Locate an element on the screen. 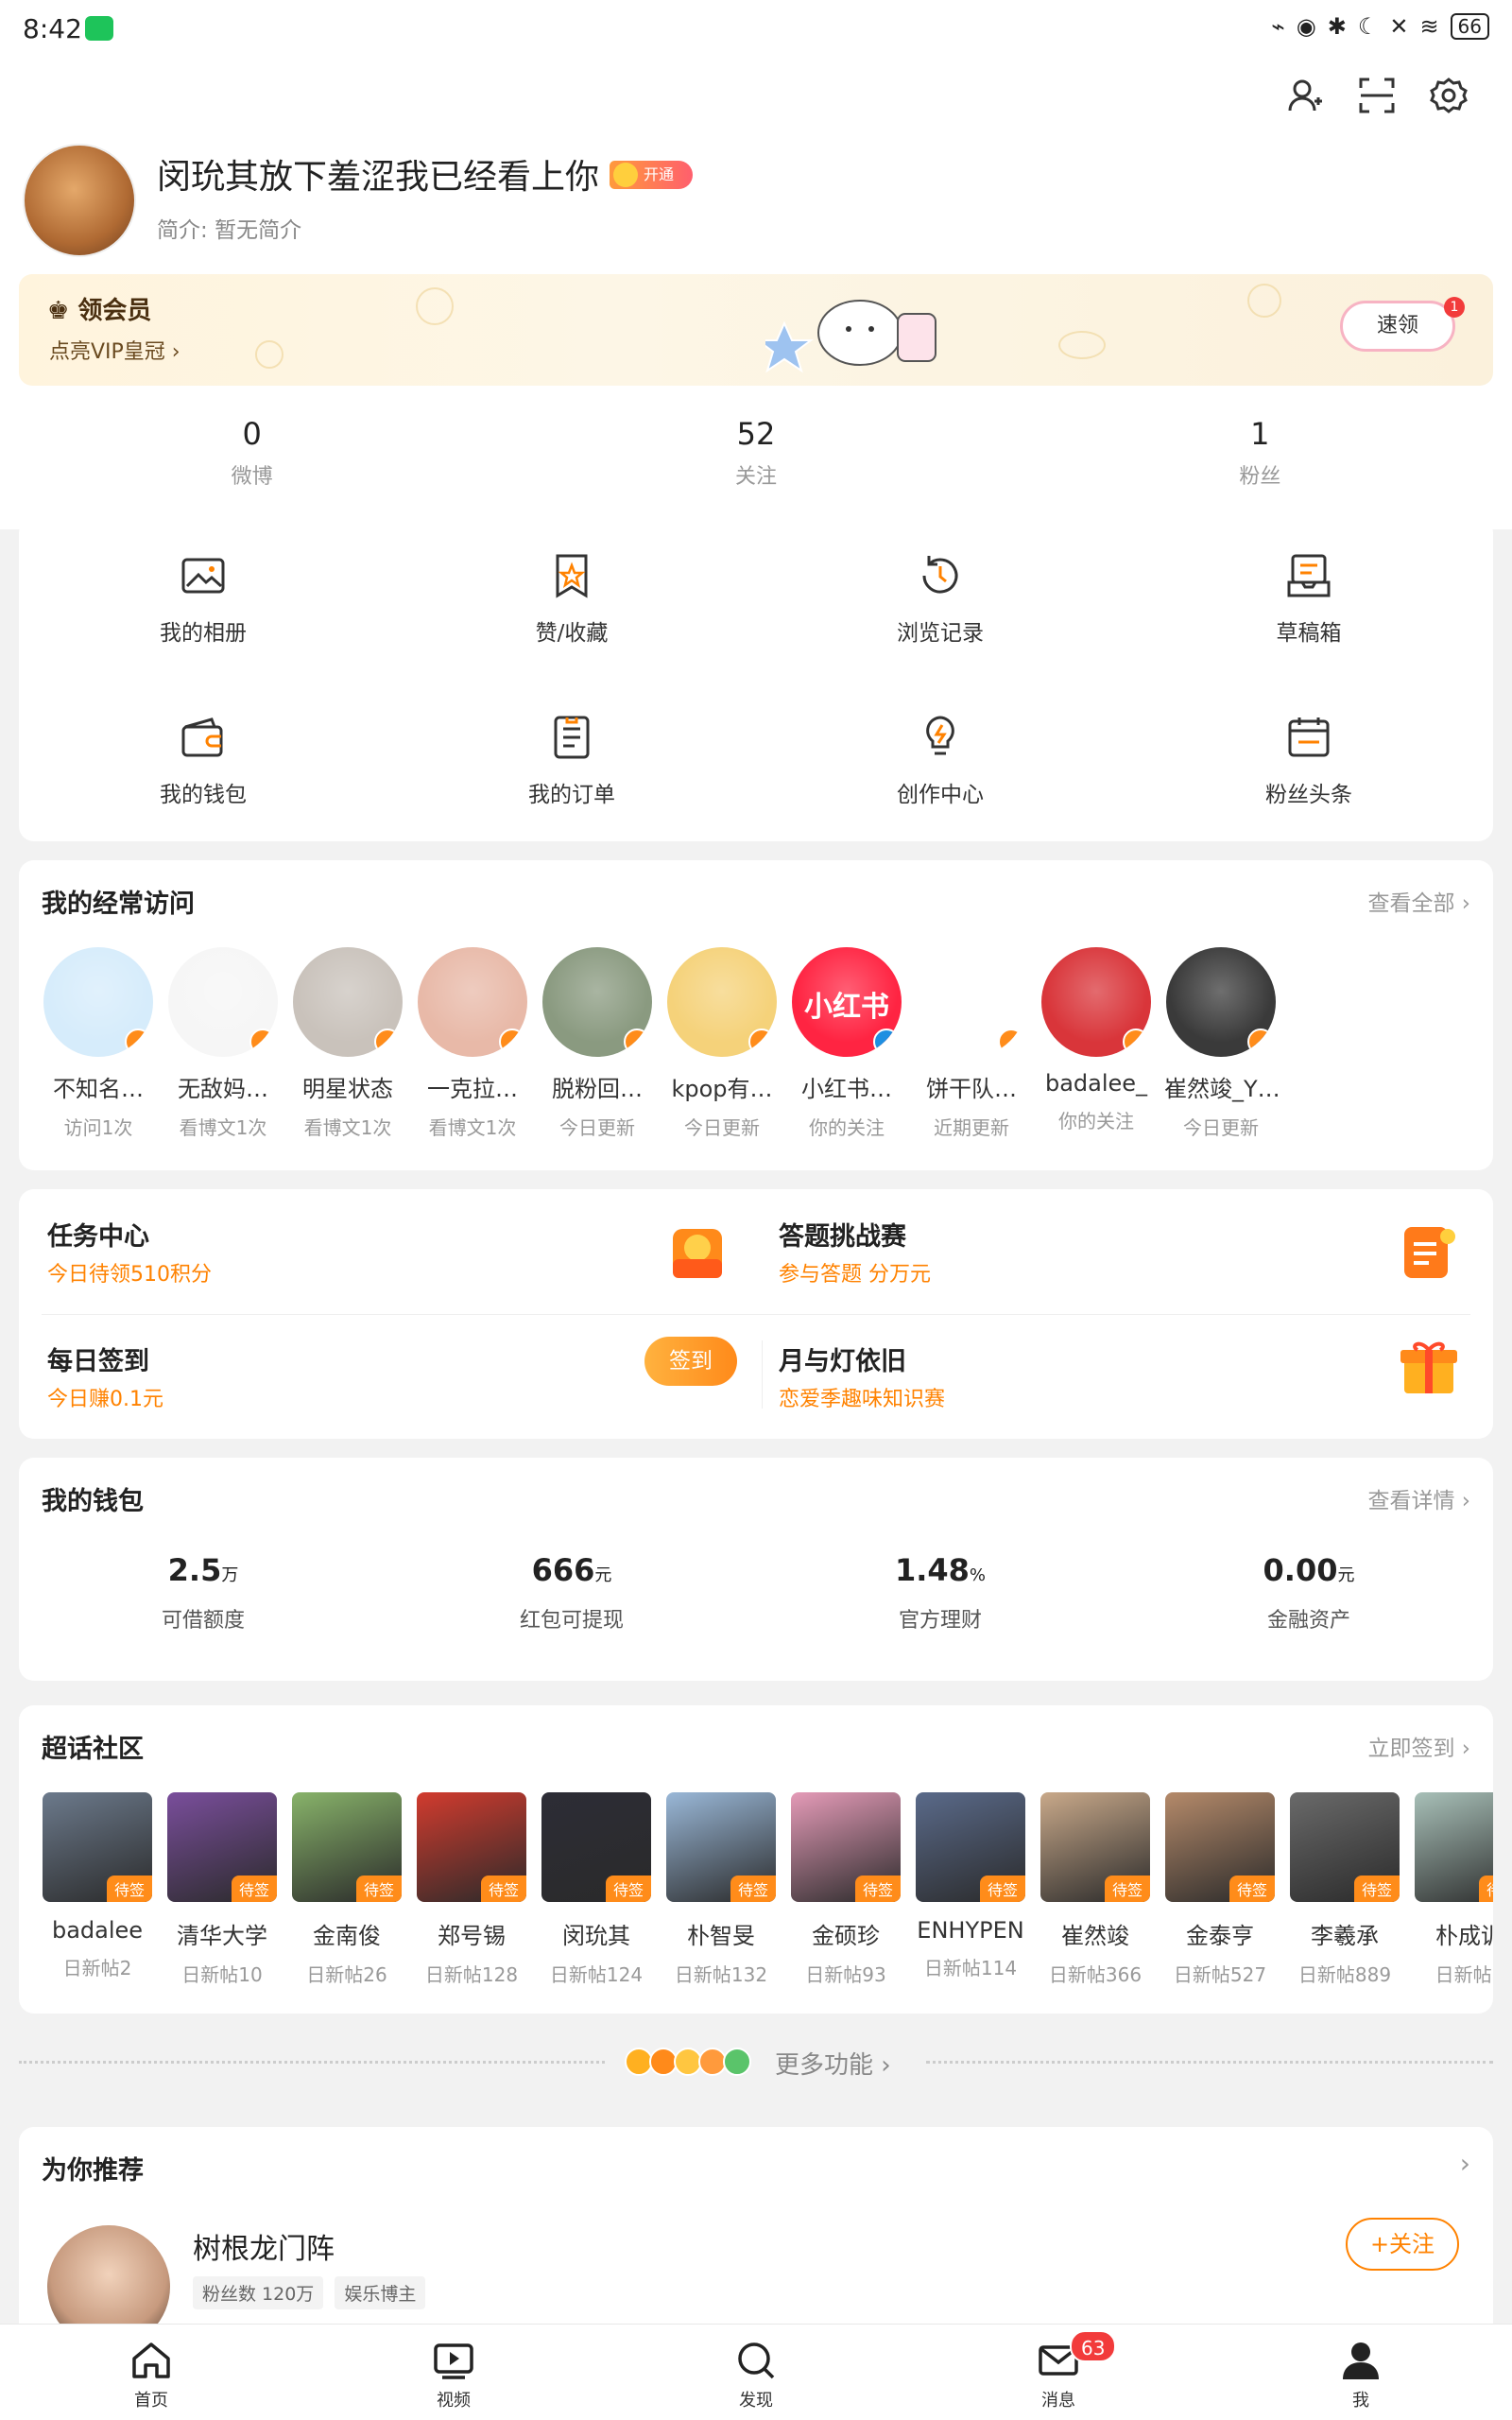 This screenshot has height=2420, width=1512. topic-name: 朴成训 is located at coordinates (1464, 1936).